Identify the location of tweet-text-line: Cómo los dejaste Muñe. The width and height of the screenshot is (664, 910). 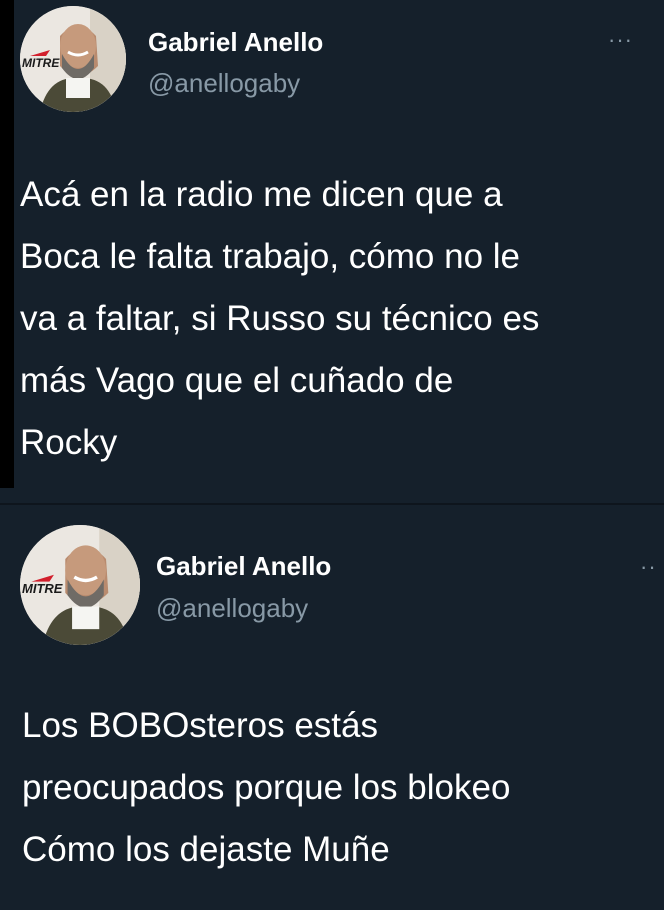
(206, 849).